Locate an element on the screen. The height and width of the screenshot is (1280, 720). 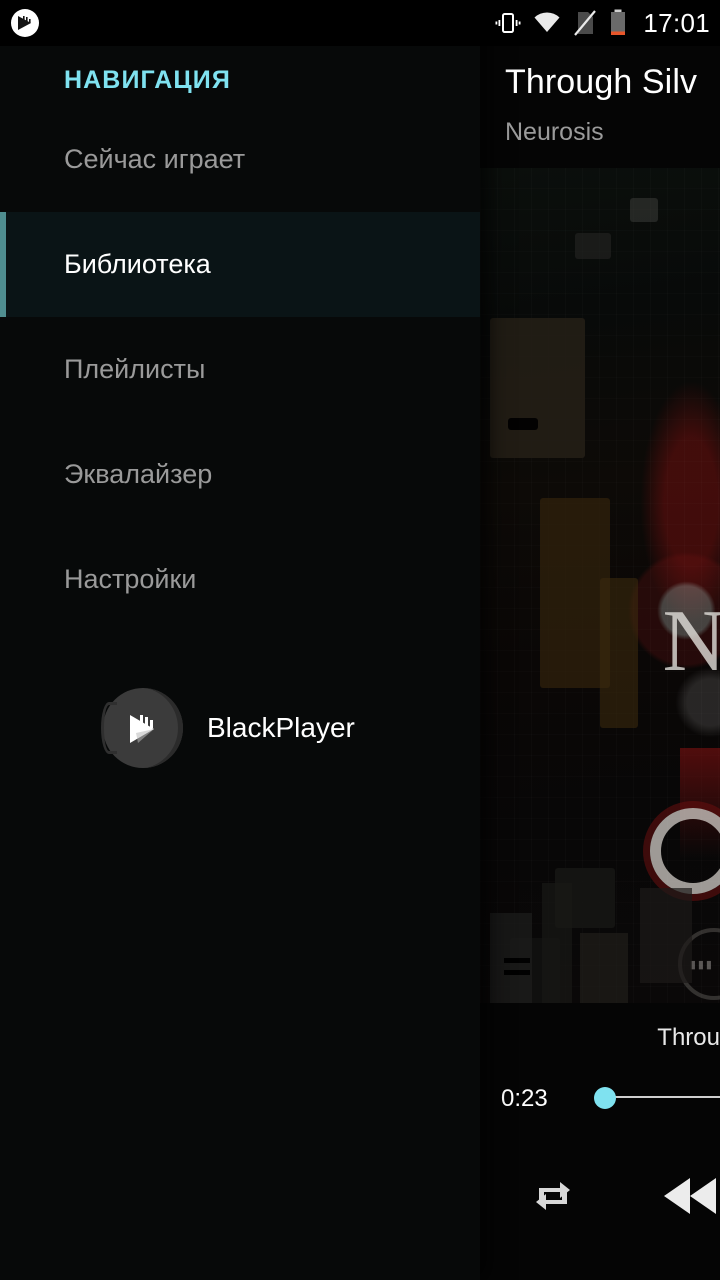
artwork-letter-n: N is located at coordinates (691, 641).